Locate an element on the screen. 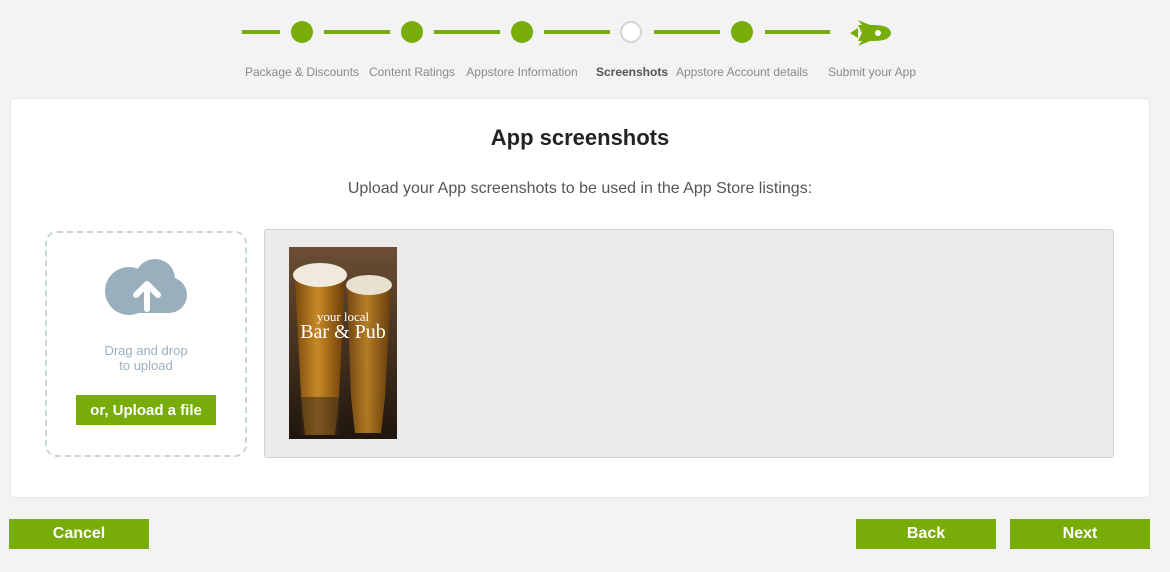 The image size is (1170, 572). step-dot-appstore-info is located at coordinates (522, 32).